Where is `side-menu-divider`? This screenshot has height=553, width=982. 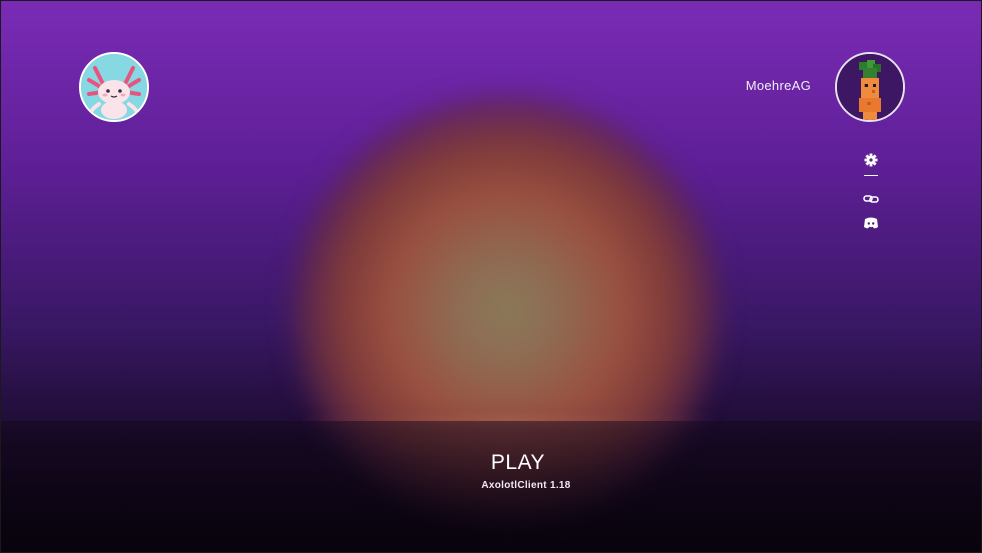
side-menu-divider is located at coordinates (871, 175).